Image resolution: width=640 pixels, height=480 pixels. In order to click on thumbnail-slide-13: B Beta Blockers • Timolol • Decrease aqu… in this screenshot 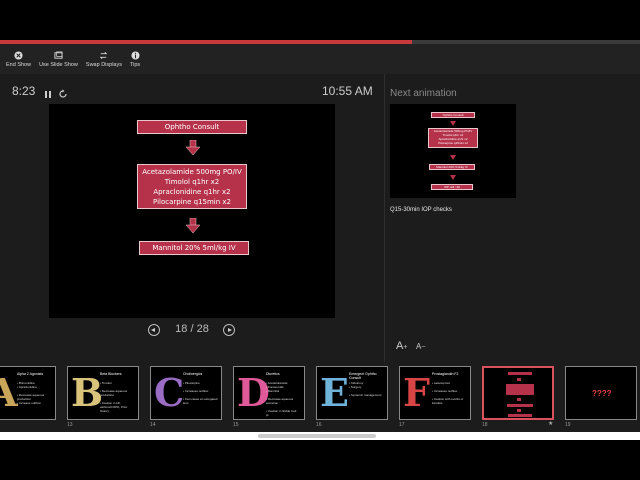, I will do `click(103, 393)`.